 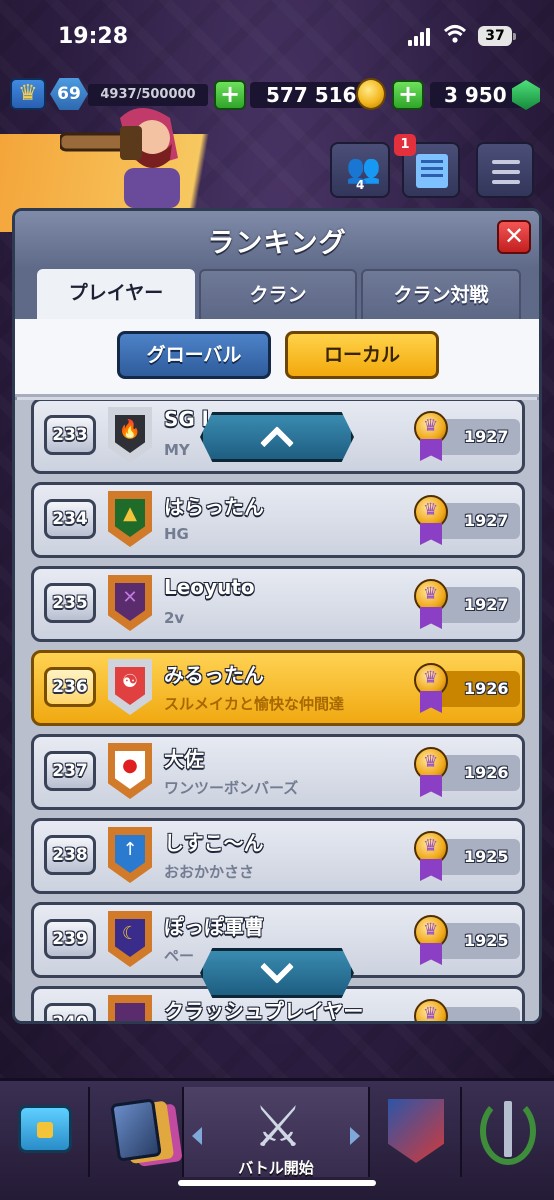 What do you see at coordinates (70, 603) in the screenshot?
I see `rank-number: 235` at bounding box center [70, 603].